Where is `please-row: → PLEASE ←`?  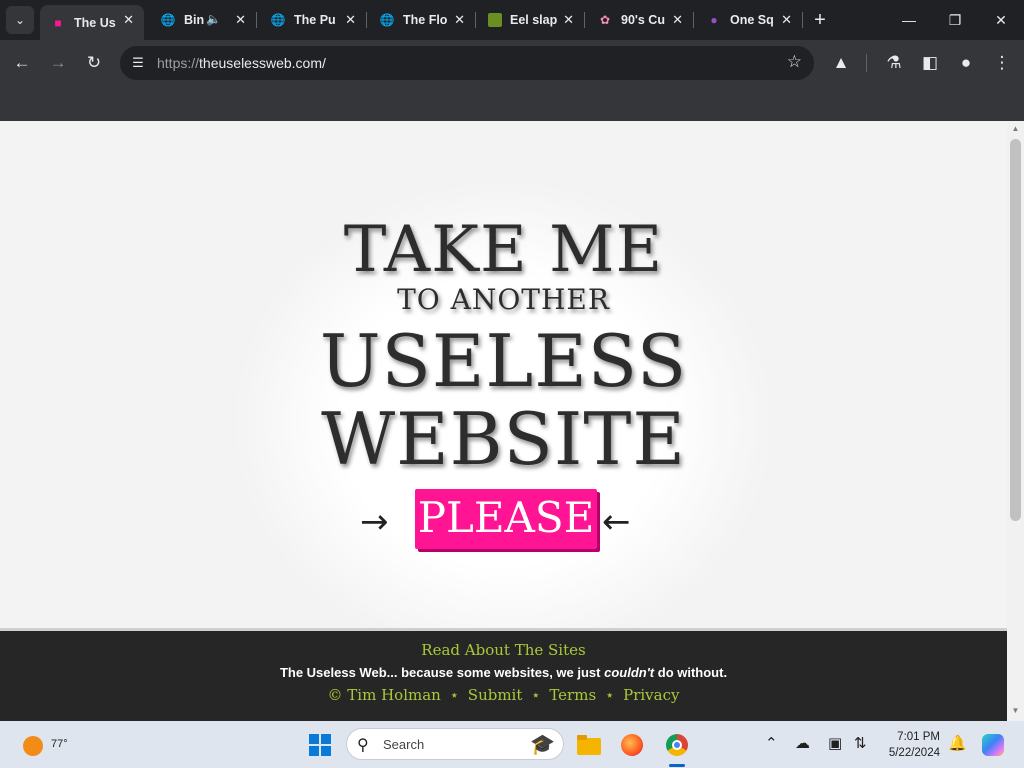
please-row: → PLEASE ← is located at coordinates (505, 520).